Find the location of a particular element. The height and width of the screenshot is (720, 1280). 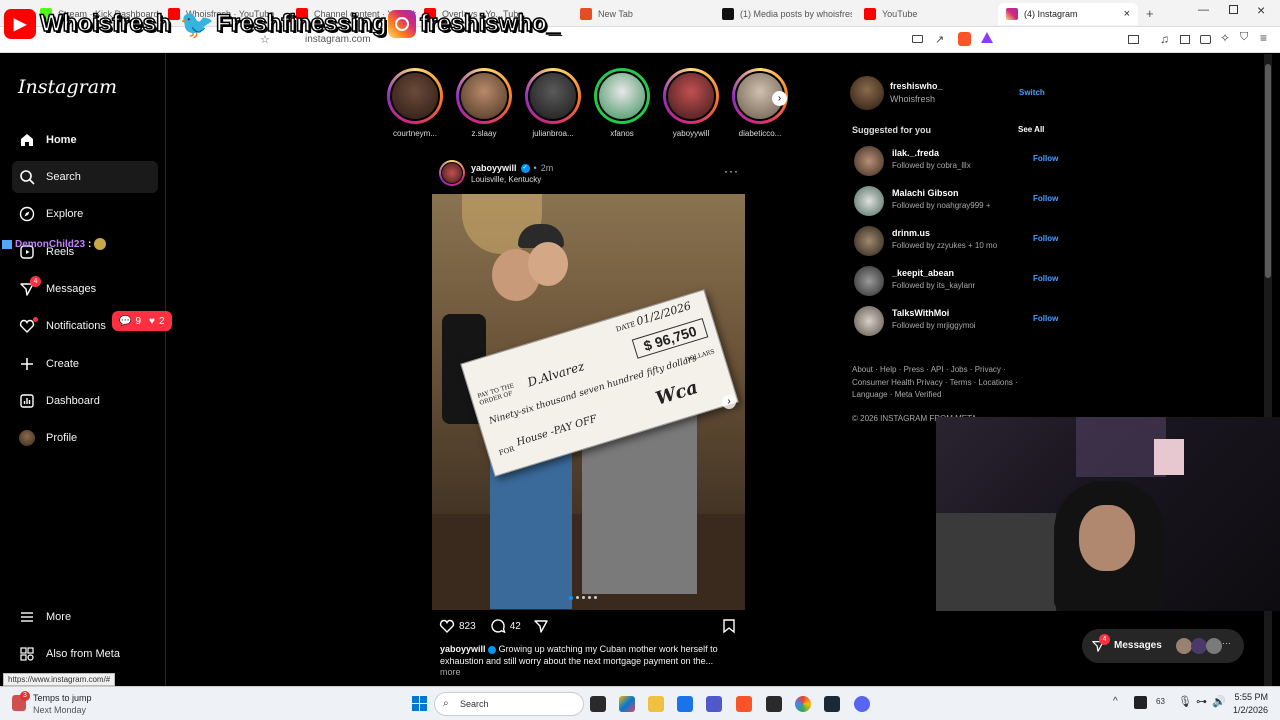

carousel-next-icon: › is located at coordinates (729, 402).